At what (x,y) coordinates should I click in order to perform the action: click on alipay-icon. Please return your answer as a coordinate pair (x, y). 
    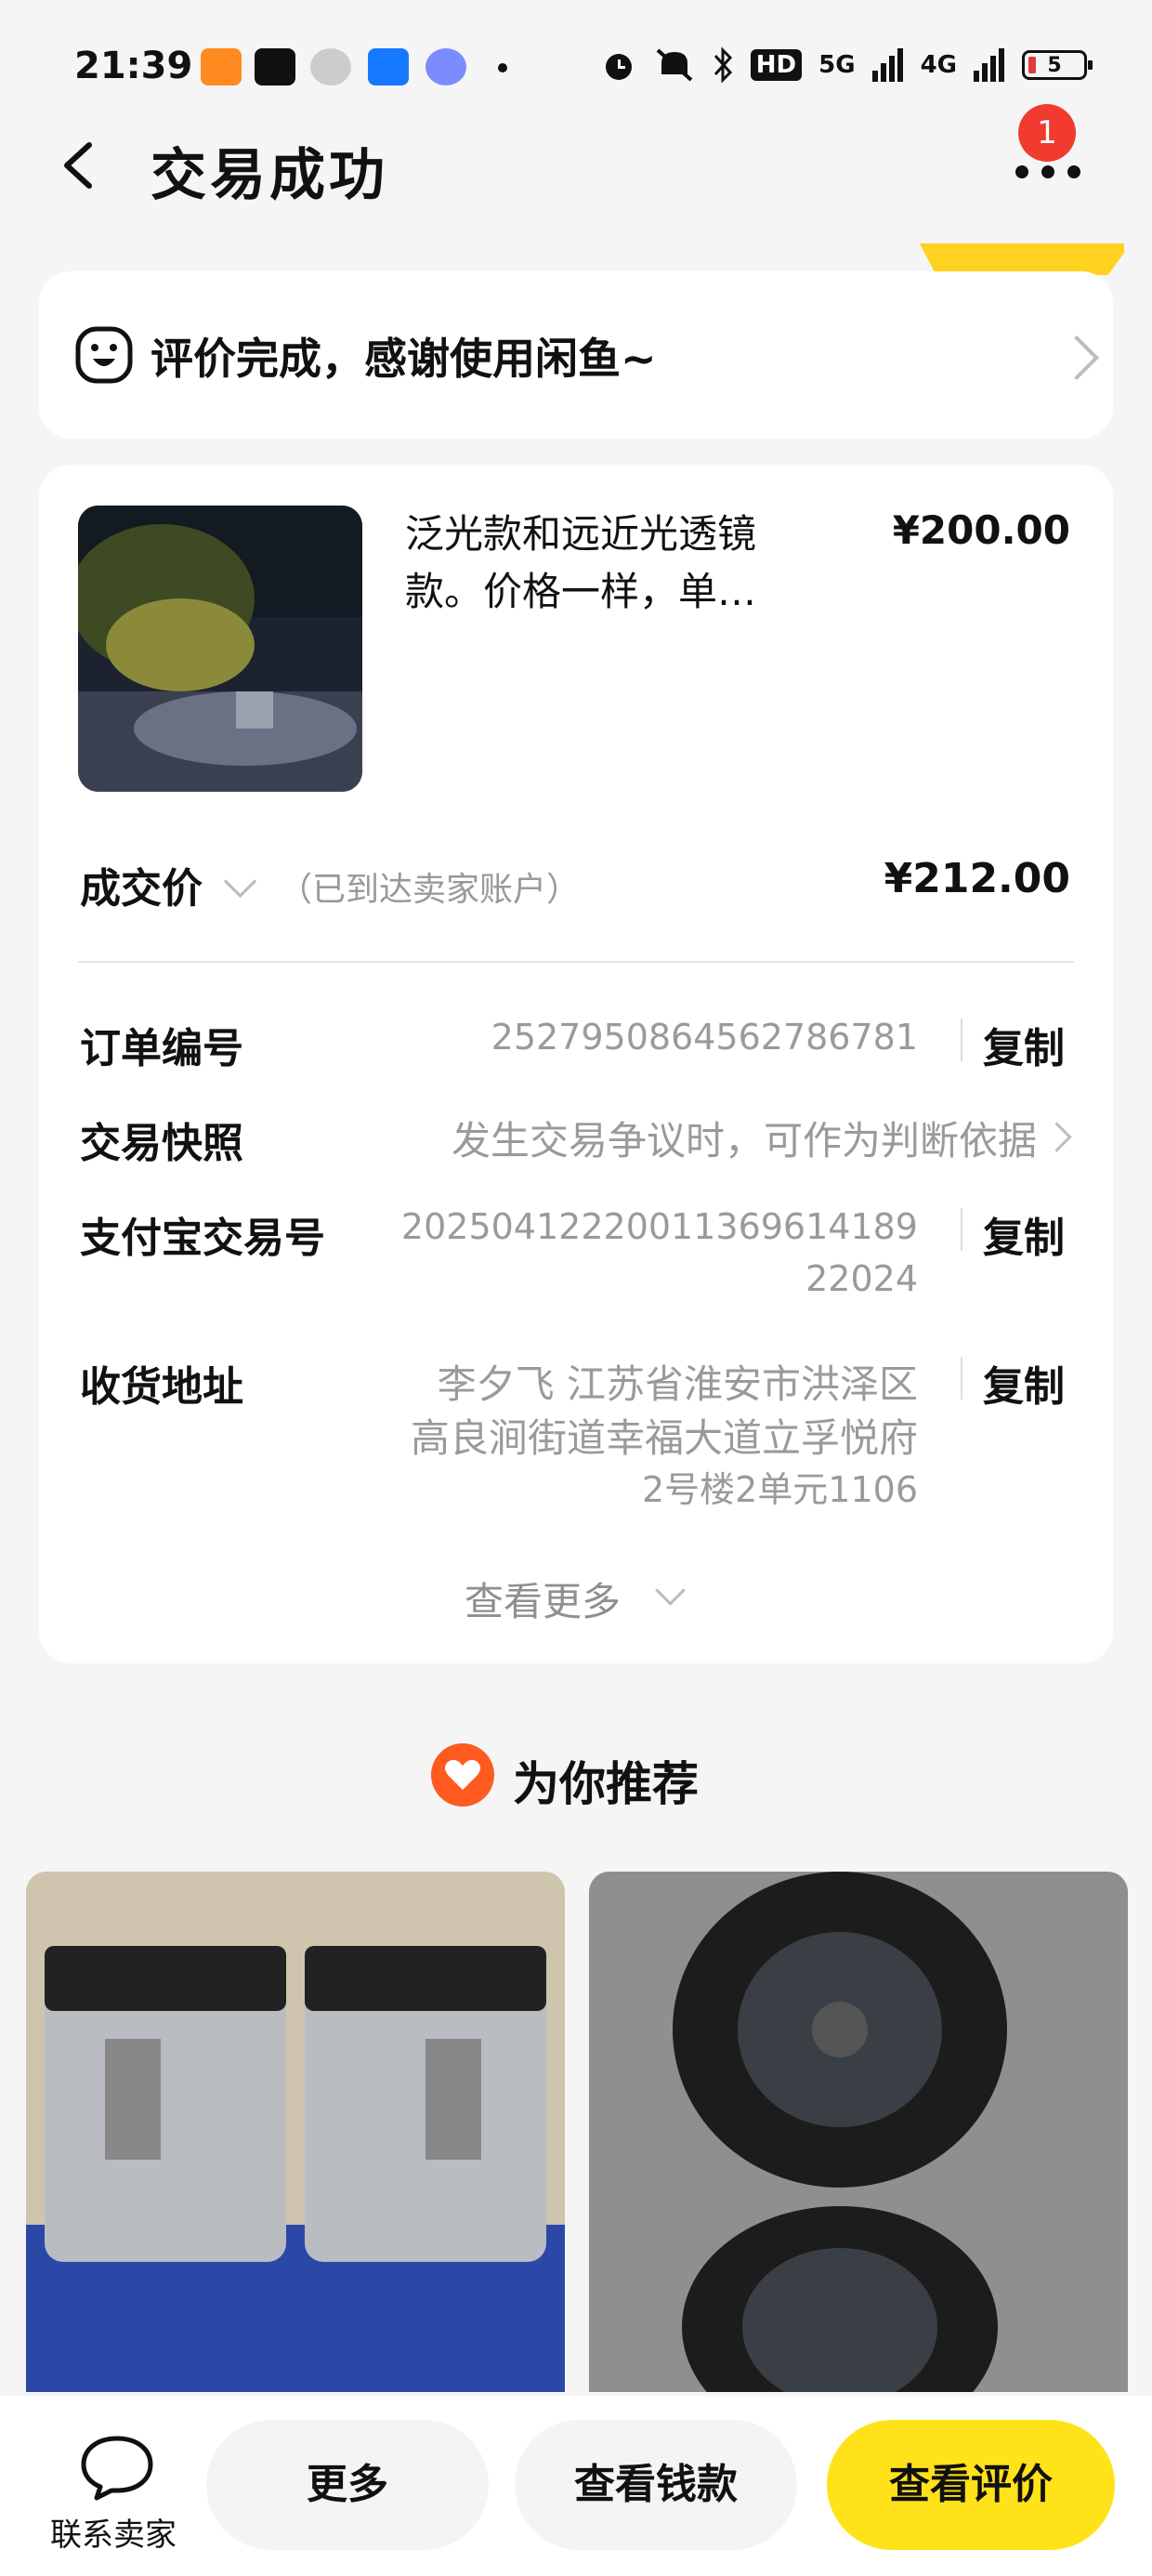
    Looking at the image, I should click on (388, 66).